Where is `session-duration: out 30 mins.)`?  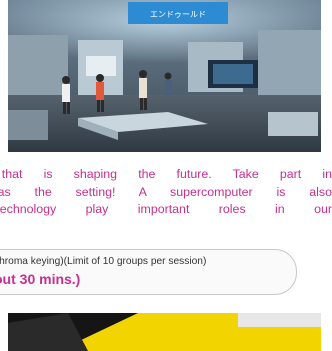
session-duration: out 30 mins.) is located at coordinates (40, 279).